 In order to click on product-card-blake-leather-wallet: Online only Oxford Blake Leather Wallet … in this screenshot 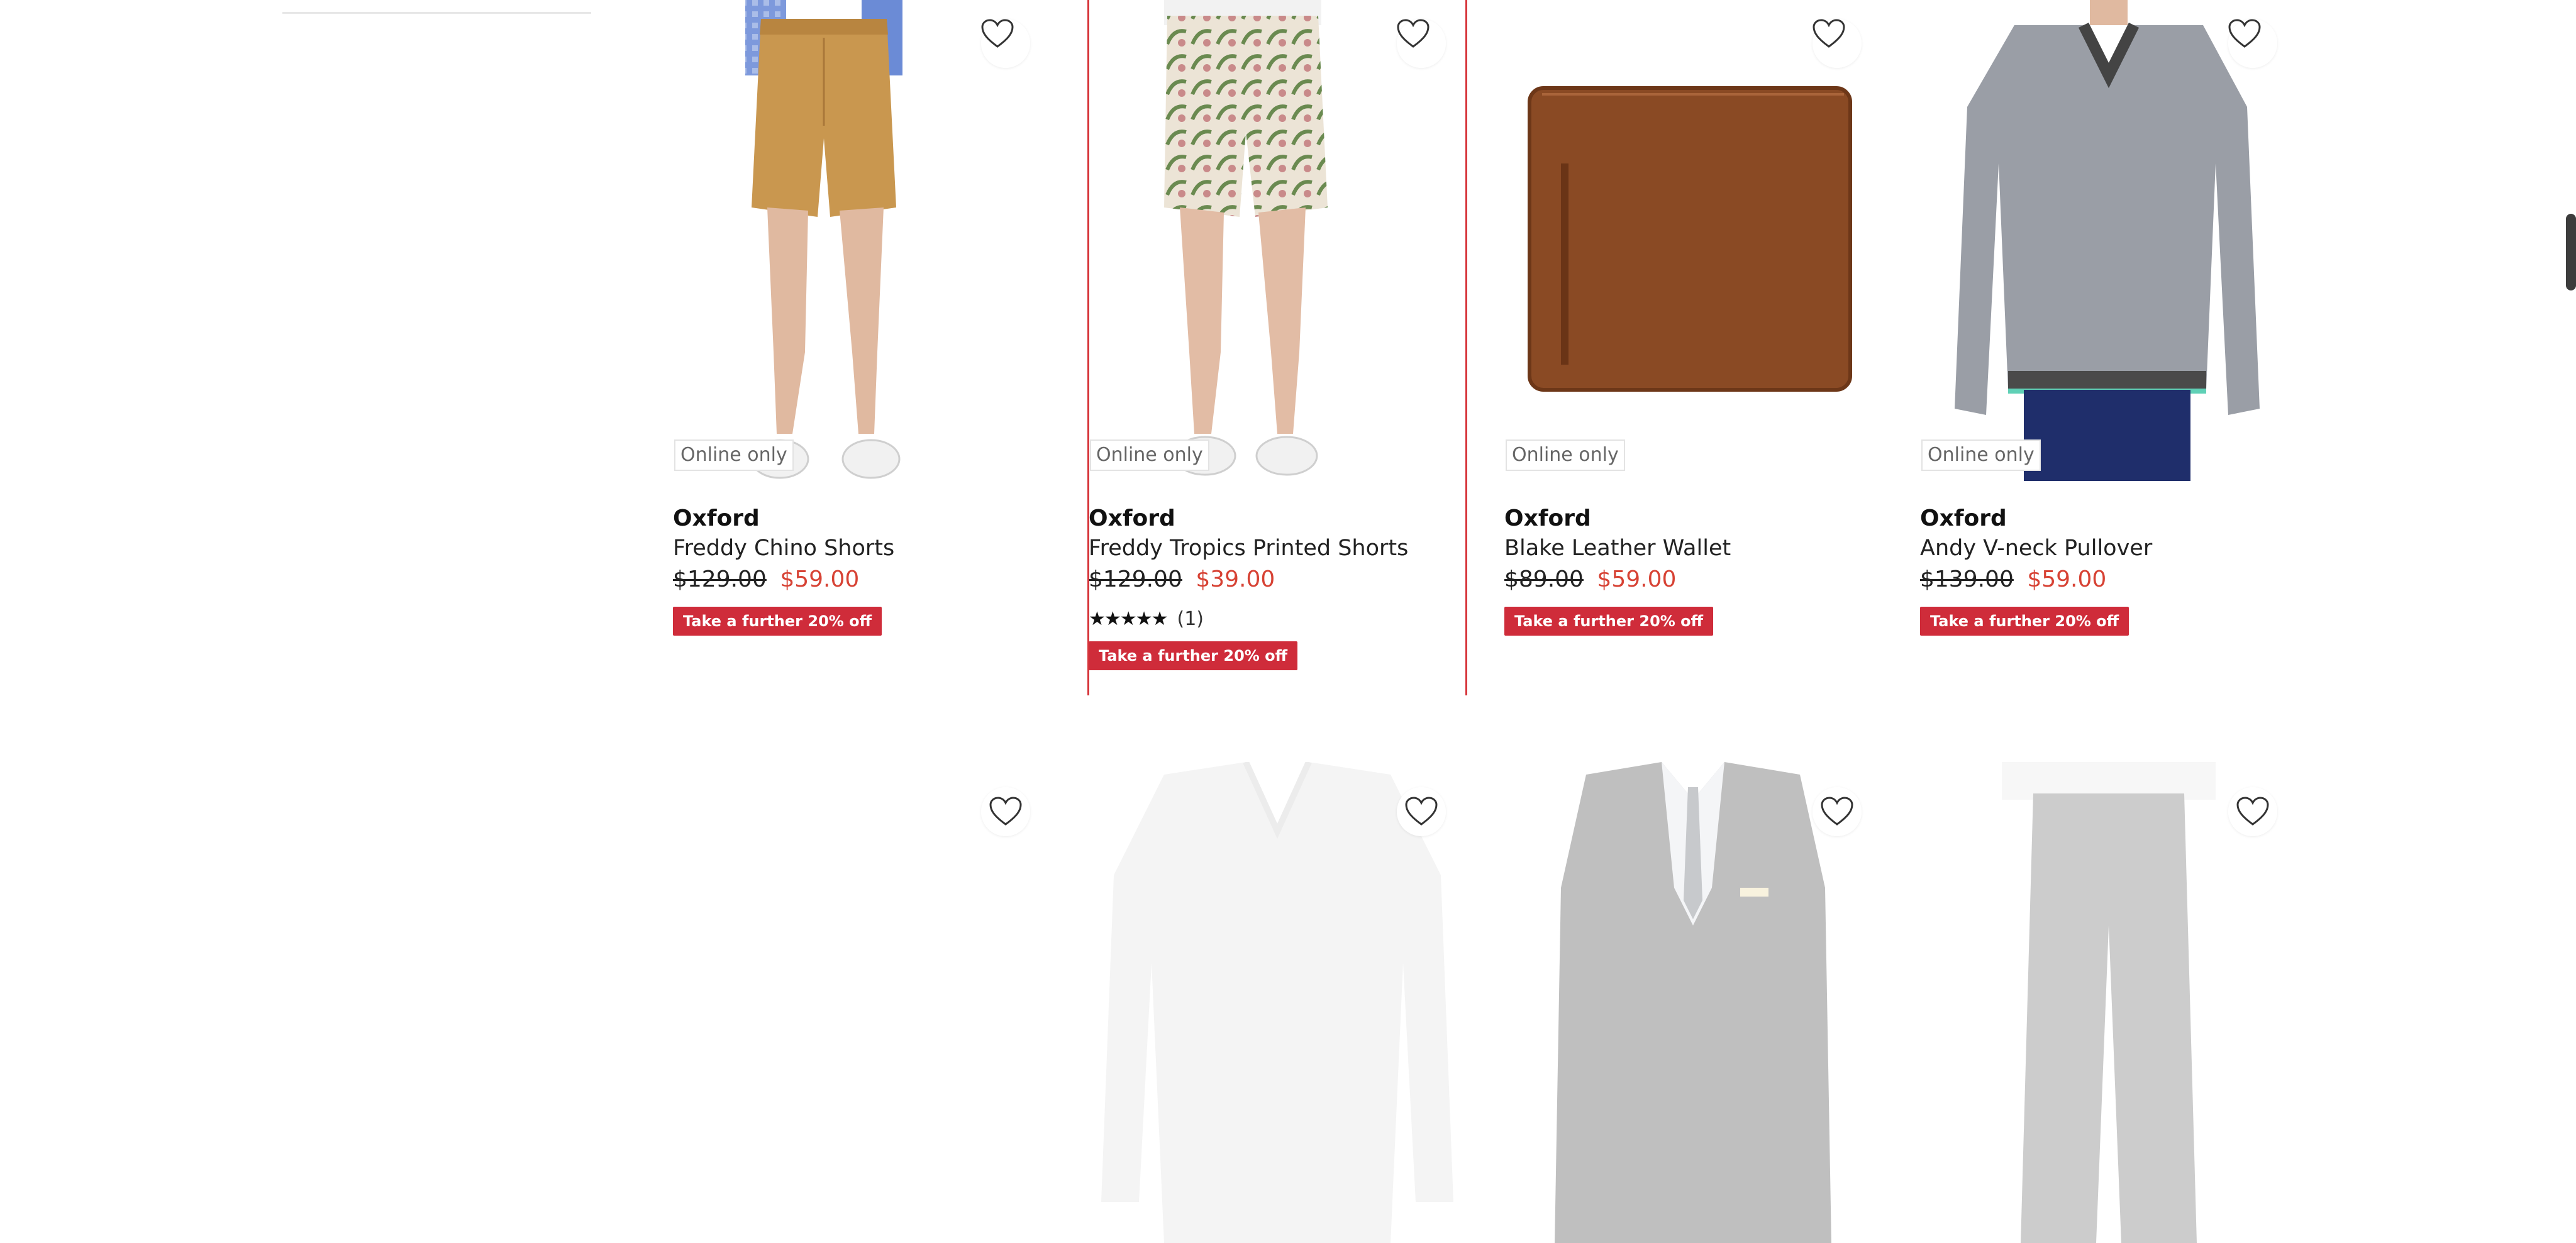, I will do `click(1693, 318)`.